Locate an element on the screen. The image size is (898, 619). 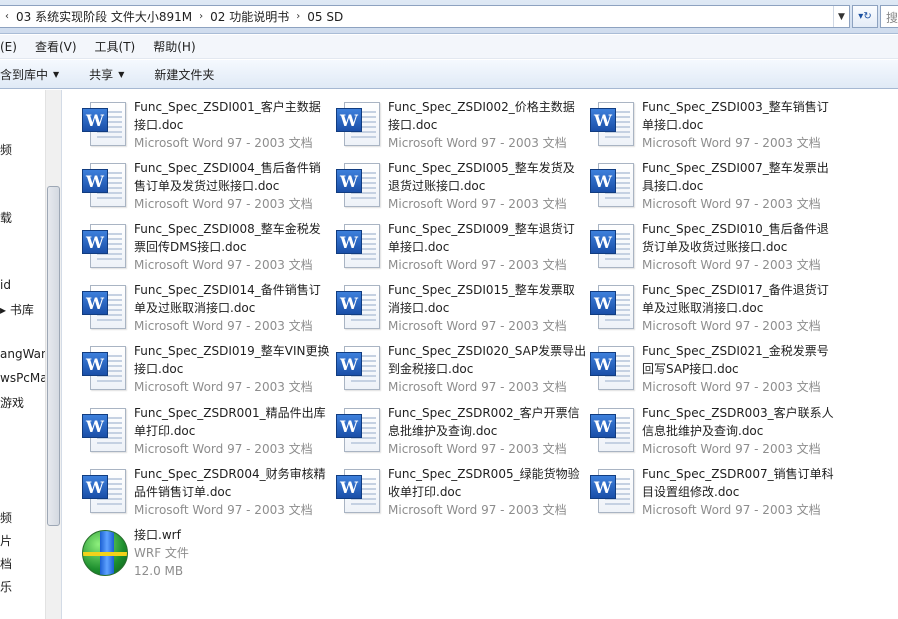
file-name-line: Func_Spec_ZSDI010_售后备件退 is located at coordinates (735, 229).